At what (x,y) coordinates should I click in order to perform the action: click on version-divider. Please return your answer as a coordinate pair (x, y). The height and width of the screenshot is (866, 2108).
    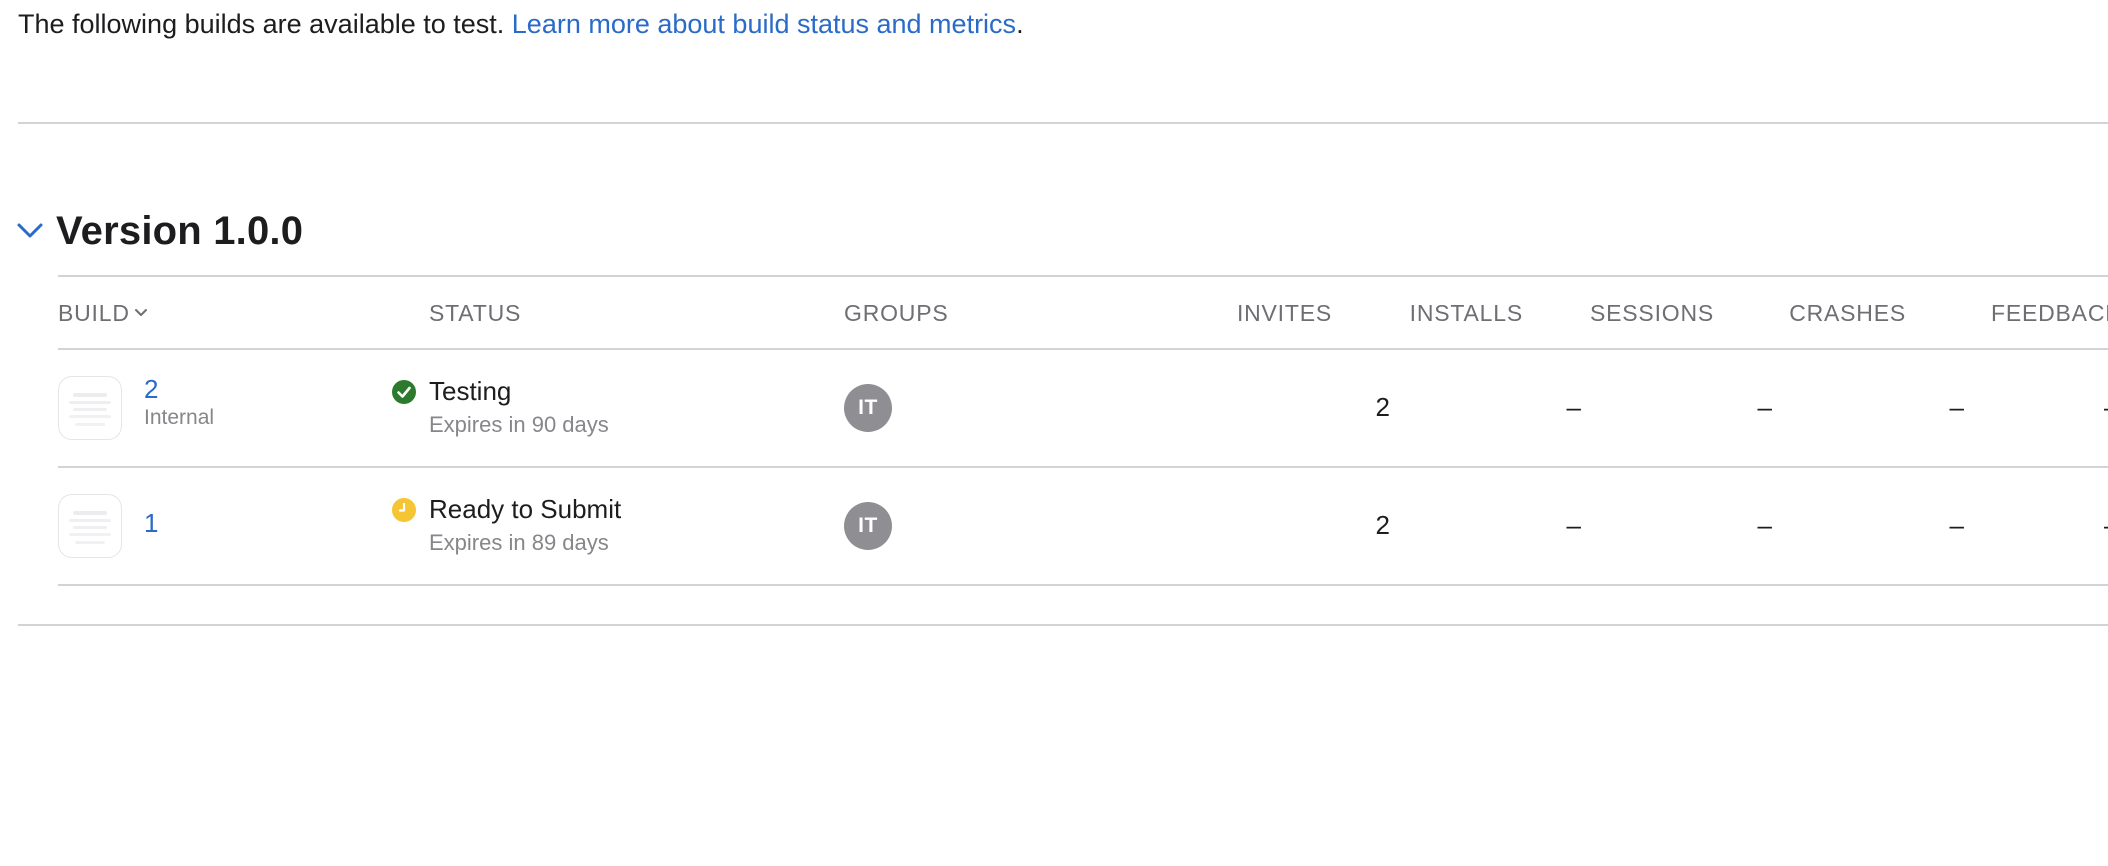
    Looking at the image, I should click on (1083, 276).